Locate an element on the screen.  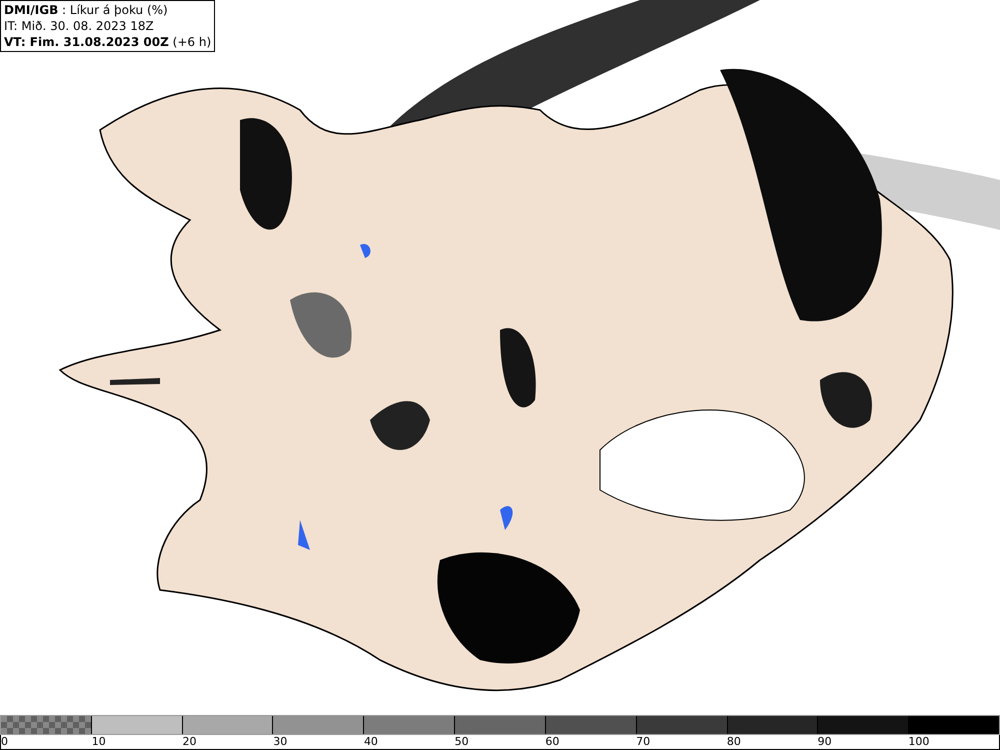
legend-label: 60 is located at coordinates (552, 742).